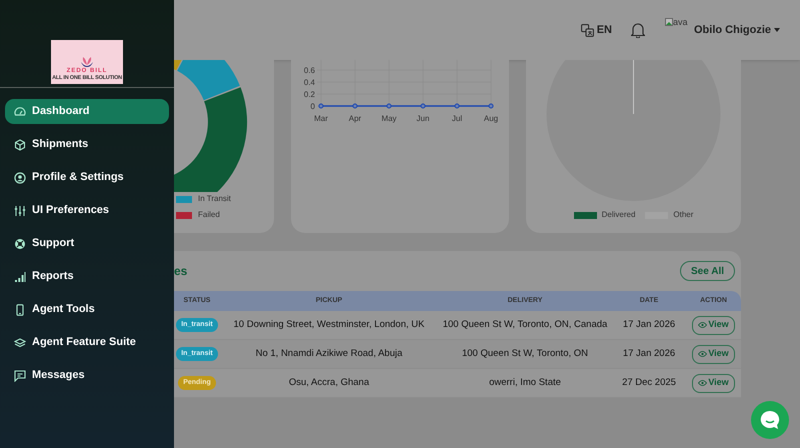  Describe the element at coordinates (181, 271) in the screenshot. I see `section-title: es` at that location.